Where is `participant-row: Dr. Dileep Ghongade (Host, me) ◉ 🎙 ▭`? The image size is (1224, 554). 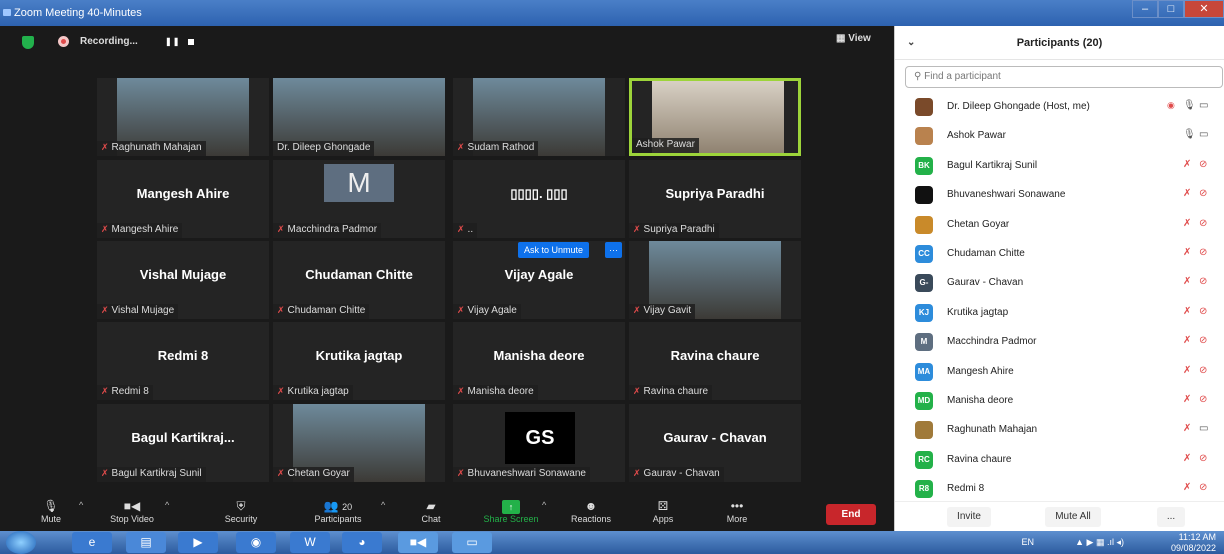 participant-row: Dr. Dileep Ghongade (Host, me) ◉ 🎙 ▭ is located at coordinates (1059, 106).